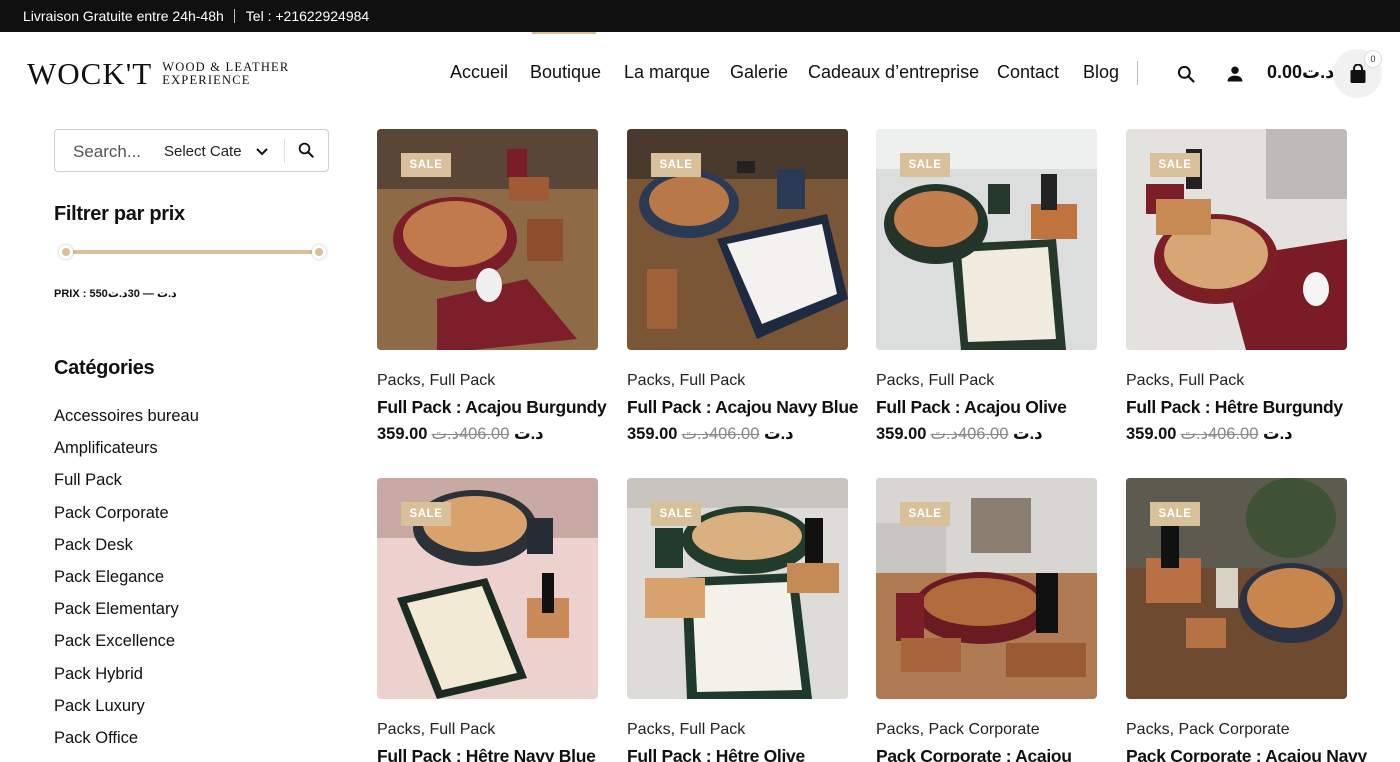 The image size is (1400, 762). Describe the element at coordinates (486, 754) in the screenshot. I see `product-title: Full Pack : Hêtre Navy Blue` at that location.